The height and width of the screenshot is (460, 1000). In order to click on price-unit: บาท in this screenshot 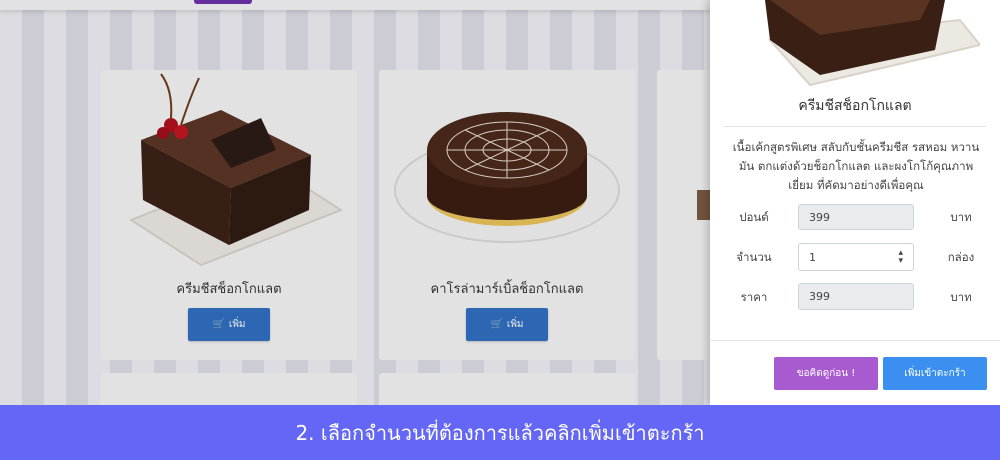, I will do `click(961, 297)`.